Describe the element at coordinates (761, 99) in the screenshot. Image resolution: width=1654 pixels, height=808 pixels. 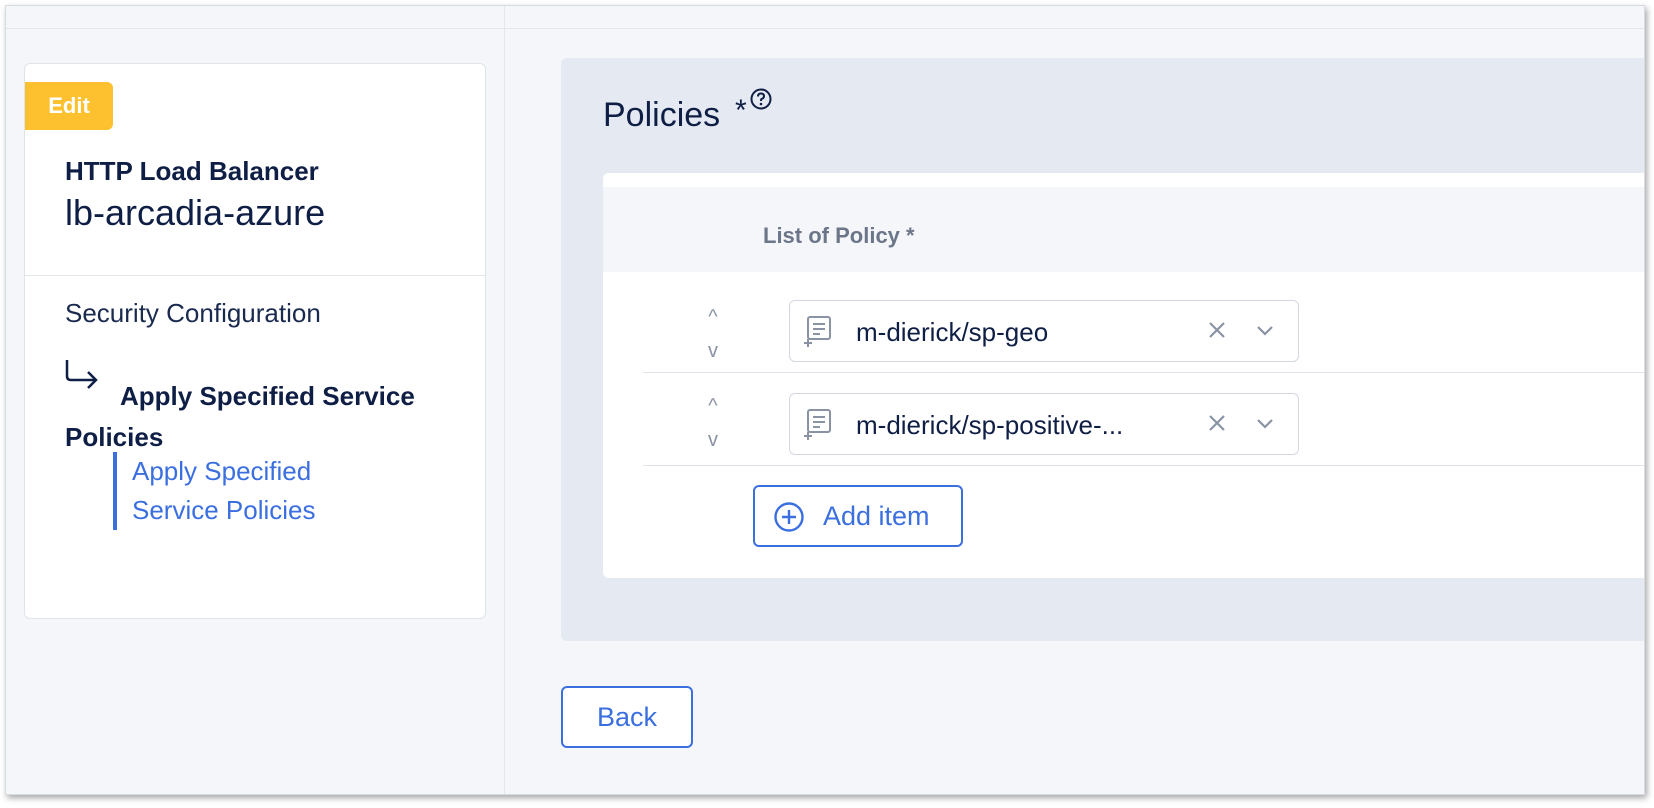
I see `help-icon` at that location.